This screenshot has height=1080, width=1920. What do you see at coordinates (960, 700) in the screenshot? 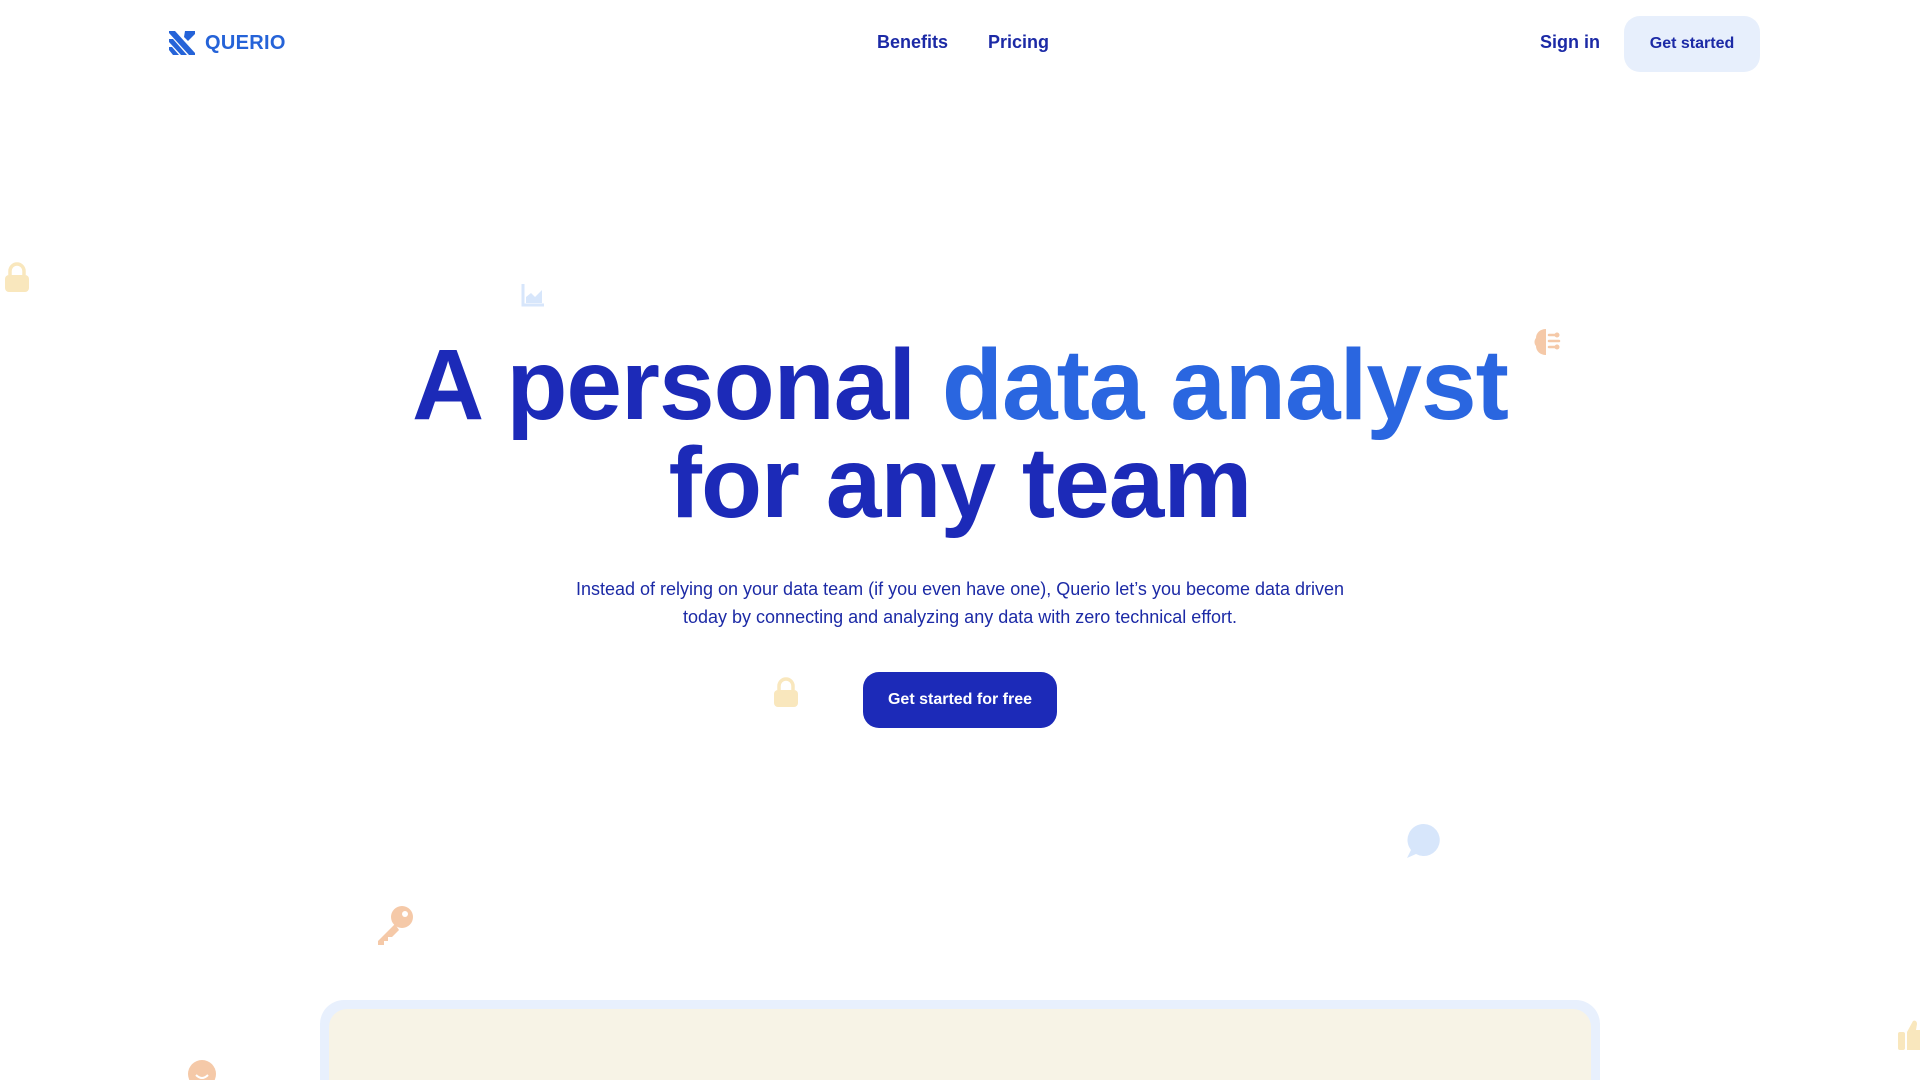
I see `get-started-free-button: Get started for free` at bounding box center [960, 700].